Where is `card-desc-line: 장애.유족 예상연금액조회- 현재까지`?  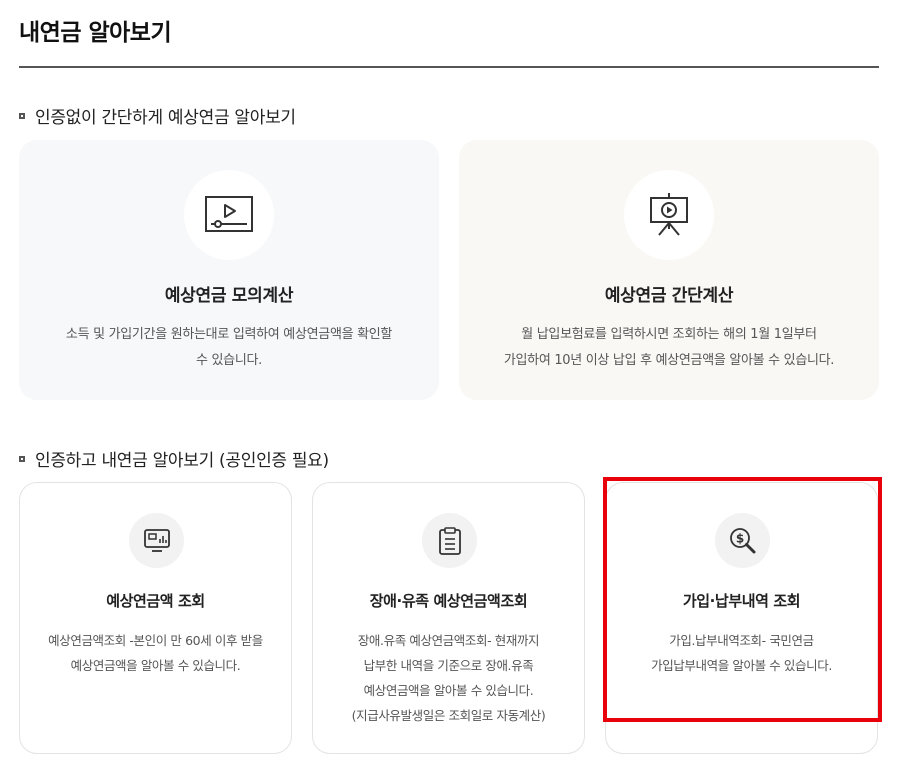
card-desc-line: 장애.유족 예상연금액조회- 현재까지 is located at coordinates (448, 640).